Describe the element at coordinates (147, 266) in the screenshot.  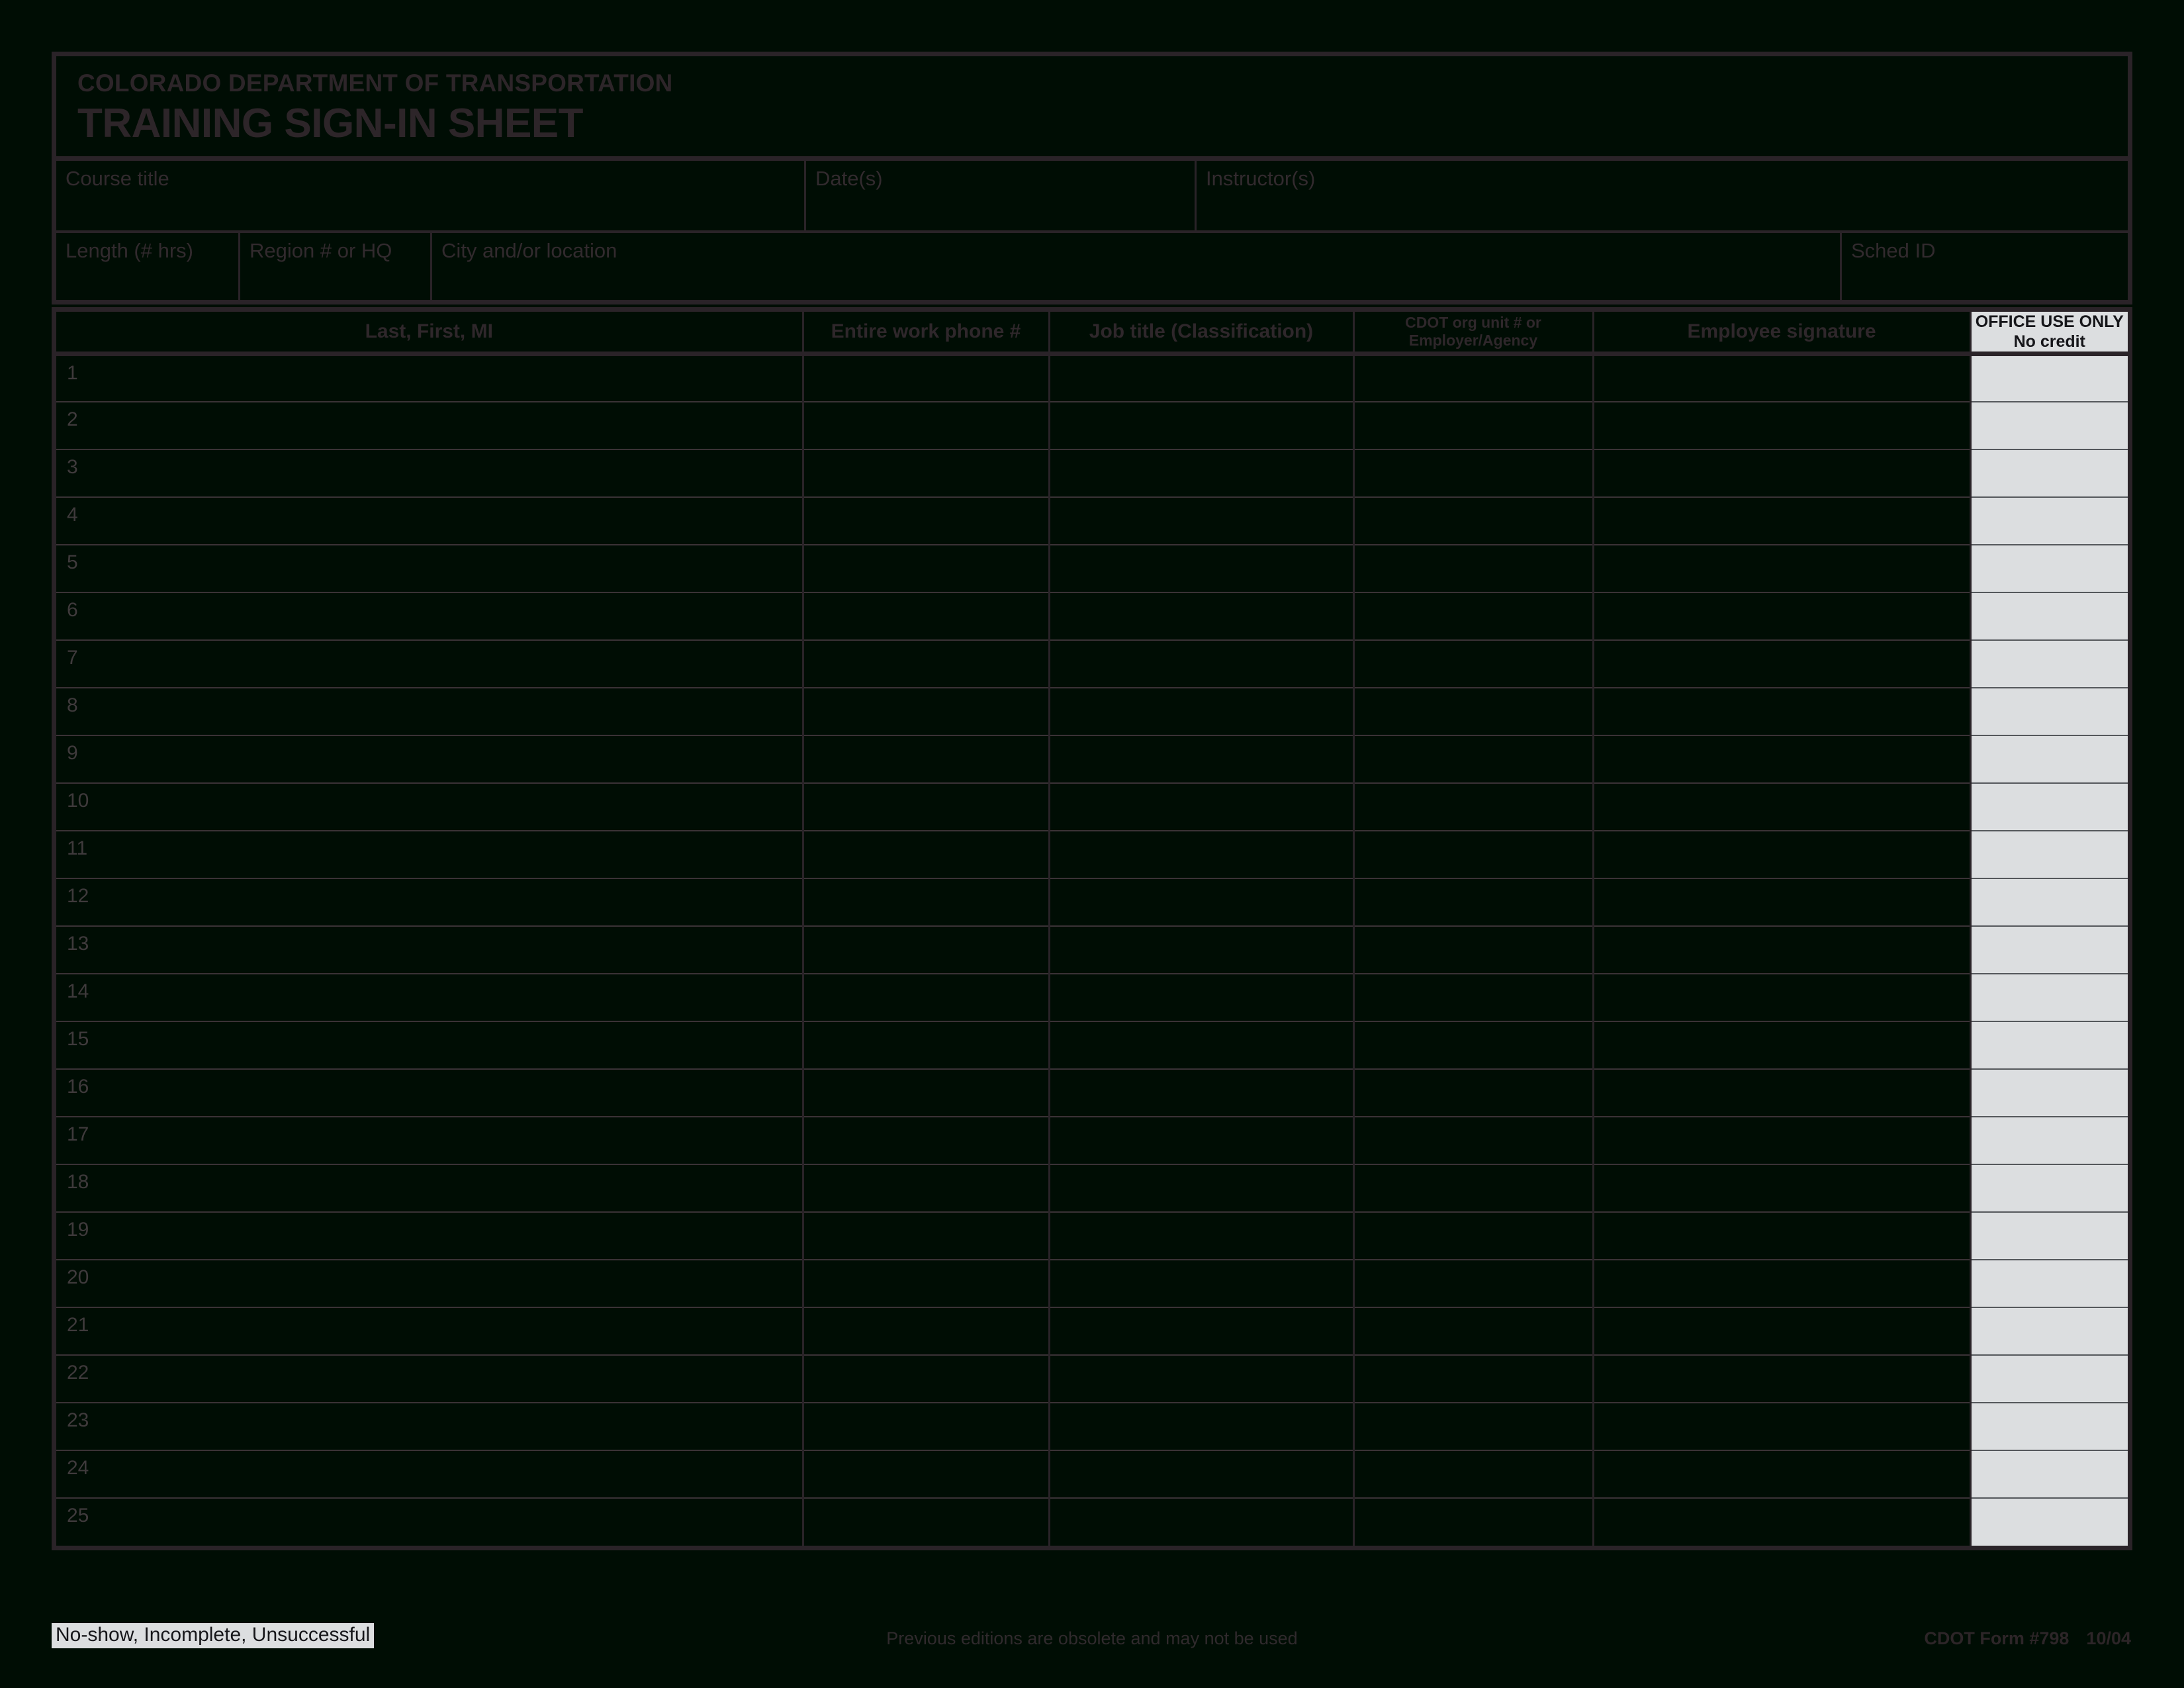
I see `field-length-hours: Length (# hrs)` at that location.